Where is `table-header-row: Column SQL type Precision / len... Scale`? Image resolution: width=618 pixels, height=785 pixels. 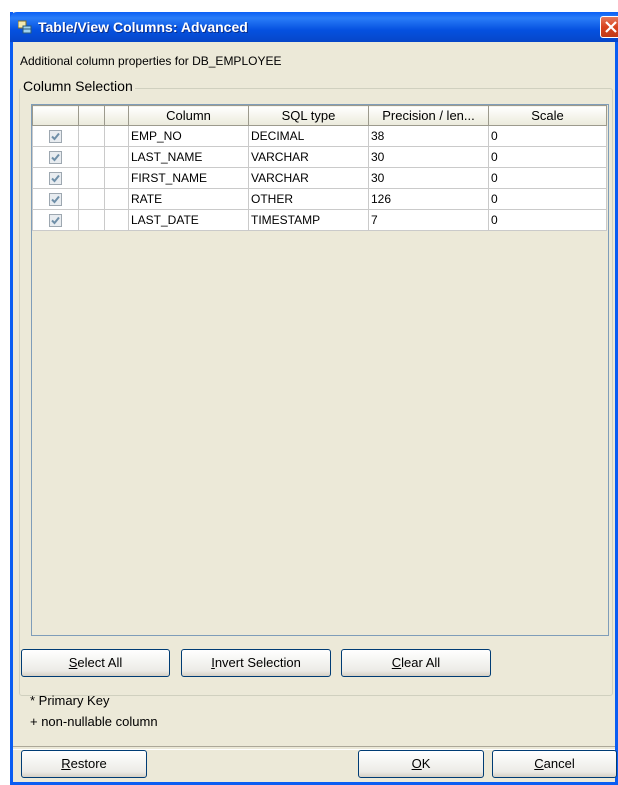 table-header-row: Column SQL type Precision / len... Scale is located at coordinates (319, 115).